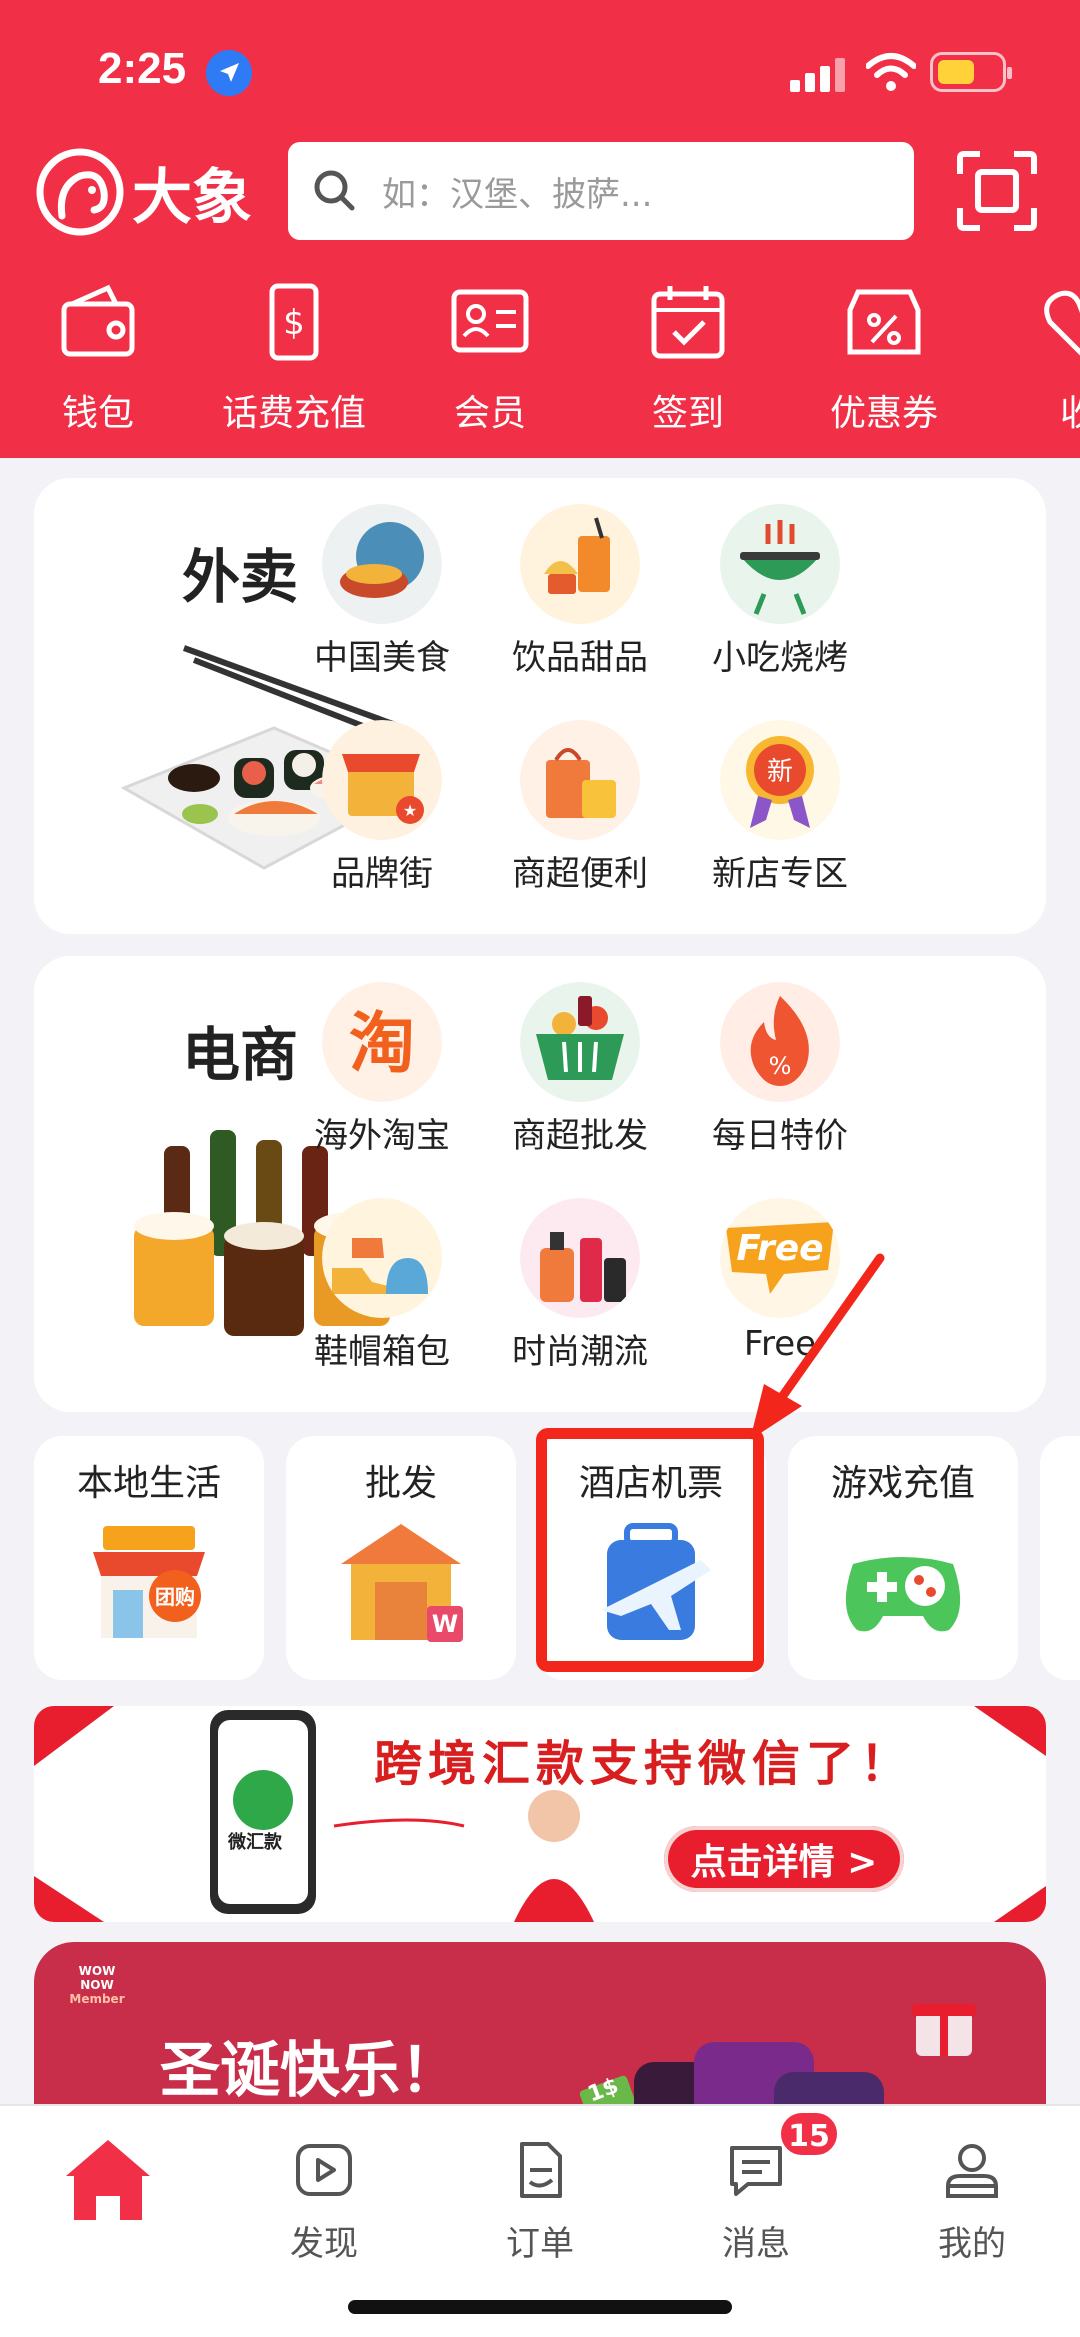  What do you see at coordinates (148, 1483) in the screenshot?
I see `tile-label: 本地生活` at bounding box center [148, 1483].